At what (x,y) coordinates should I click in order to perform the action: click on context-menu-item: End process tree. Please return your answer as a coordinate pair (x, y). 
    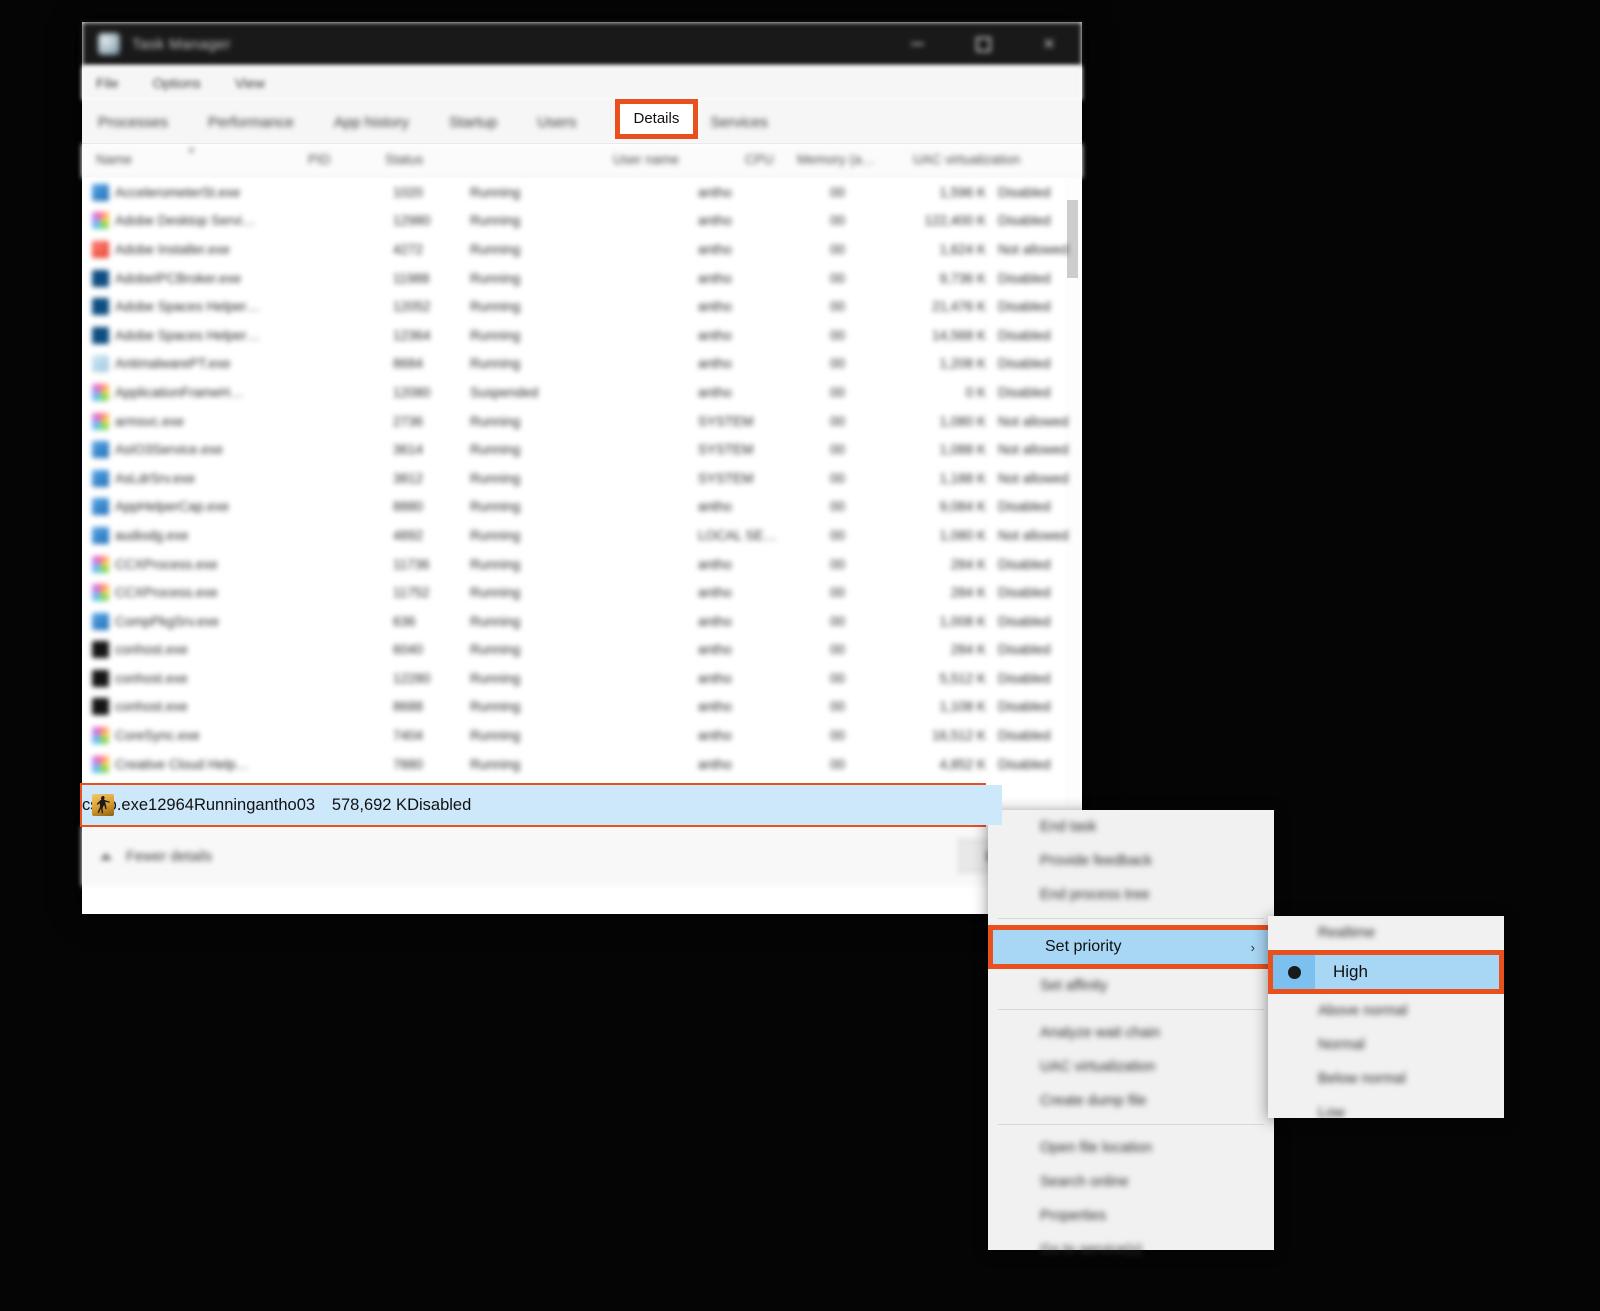
    Looking at the image, I should click on (1131, 895).